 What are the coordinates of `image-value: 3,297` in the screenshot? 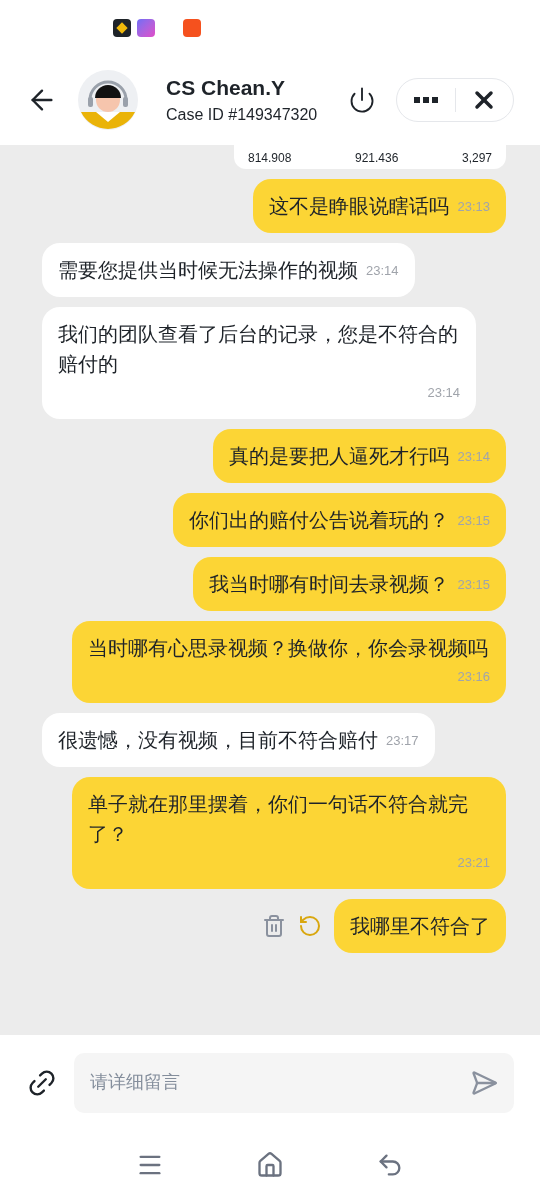 It's located at (476, 158).